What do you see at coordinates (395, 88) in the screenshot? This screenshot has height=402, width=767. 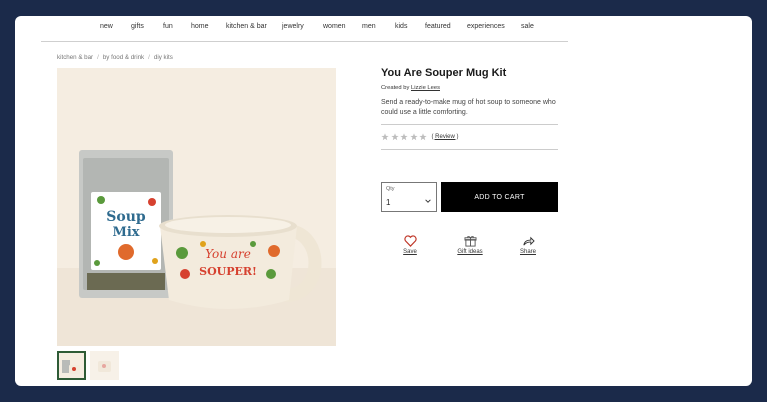 I see `creator-prefix: Created by` at bounding box center [395, 88].